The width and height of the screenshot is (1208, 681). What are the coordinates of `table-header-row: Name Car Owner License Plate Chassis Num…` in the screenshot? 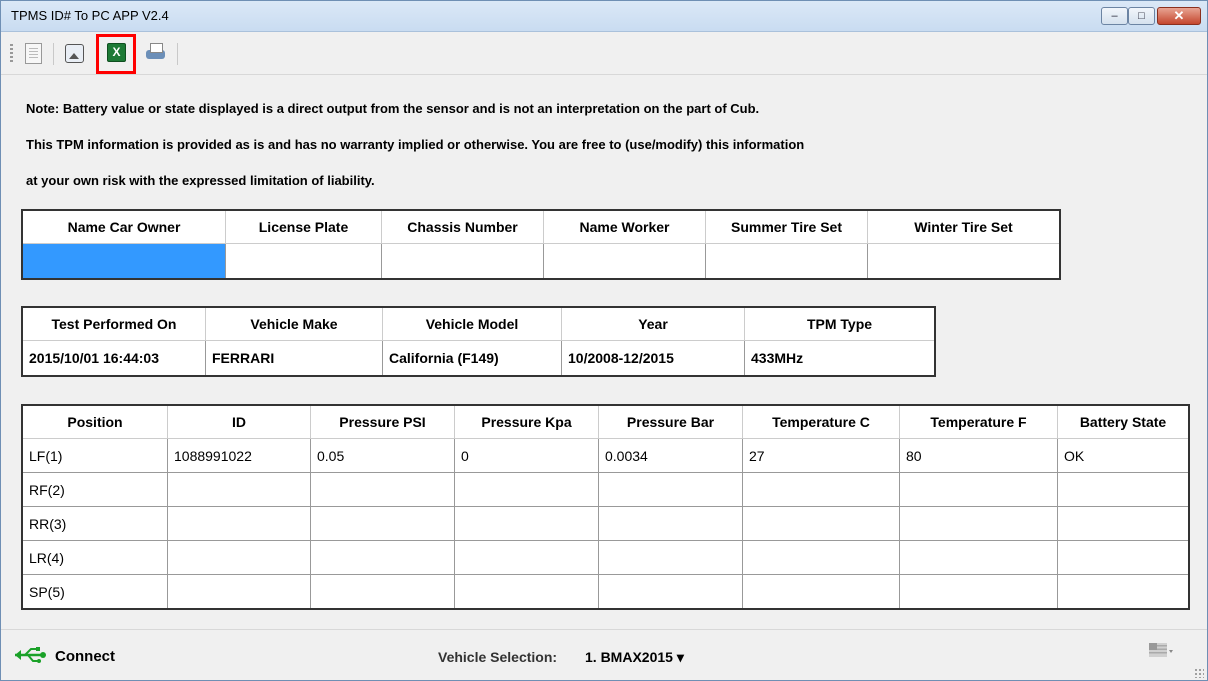 It's located at (541, 227).